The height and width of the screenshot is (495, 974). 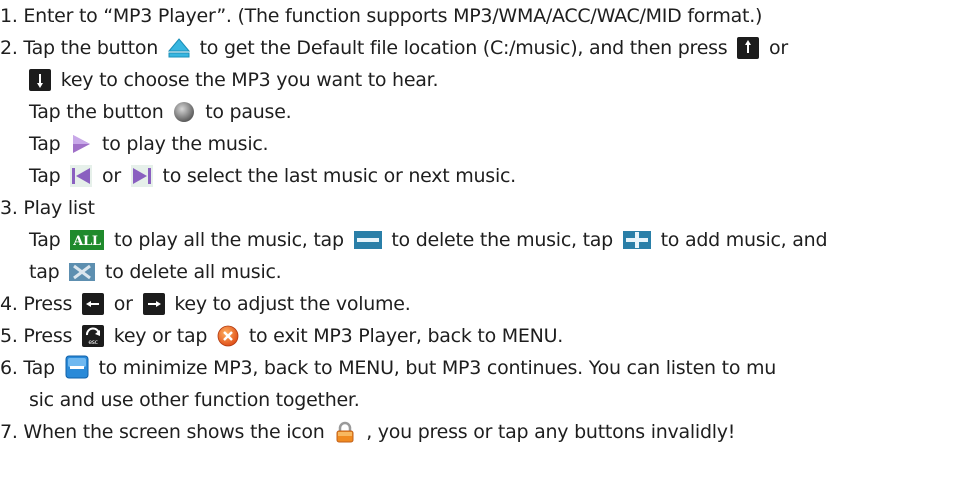 What do you see at coordinates (81, 176) in the screenshot?
I see `previous-icon` at bounding box center [81, 176].